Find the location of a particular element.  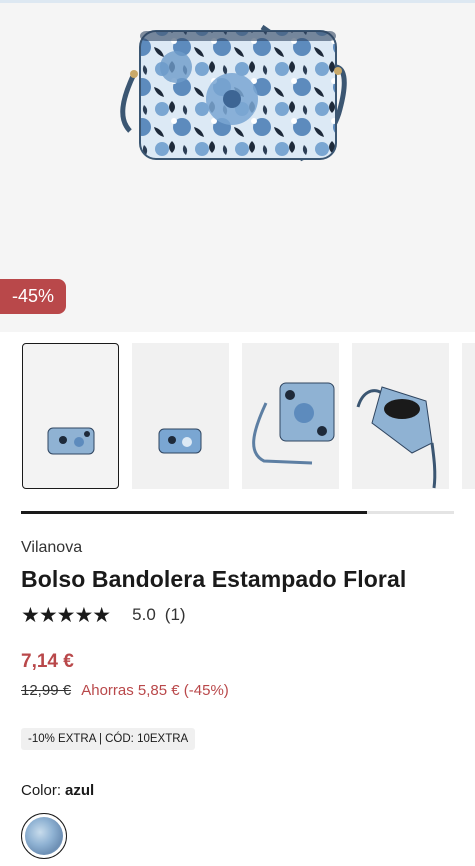

discount-badge: -45% is located at coordinates (33, 296).